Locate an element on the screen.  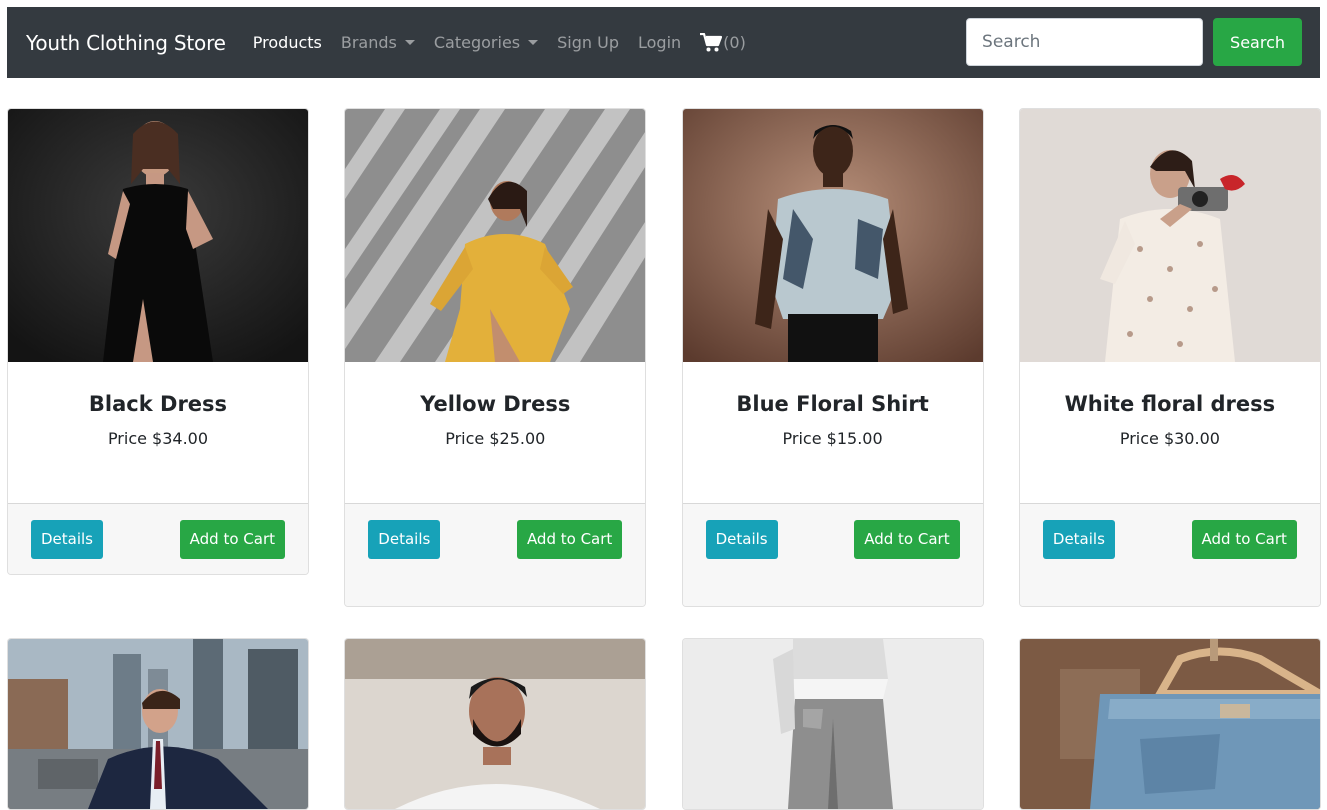
product-price: Price $30.00 is located at coordinates (1169, 438).